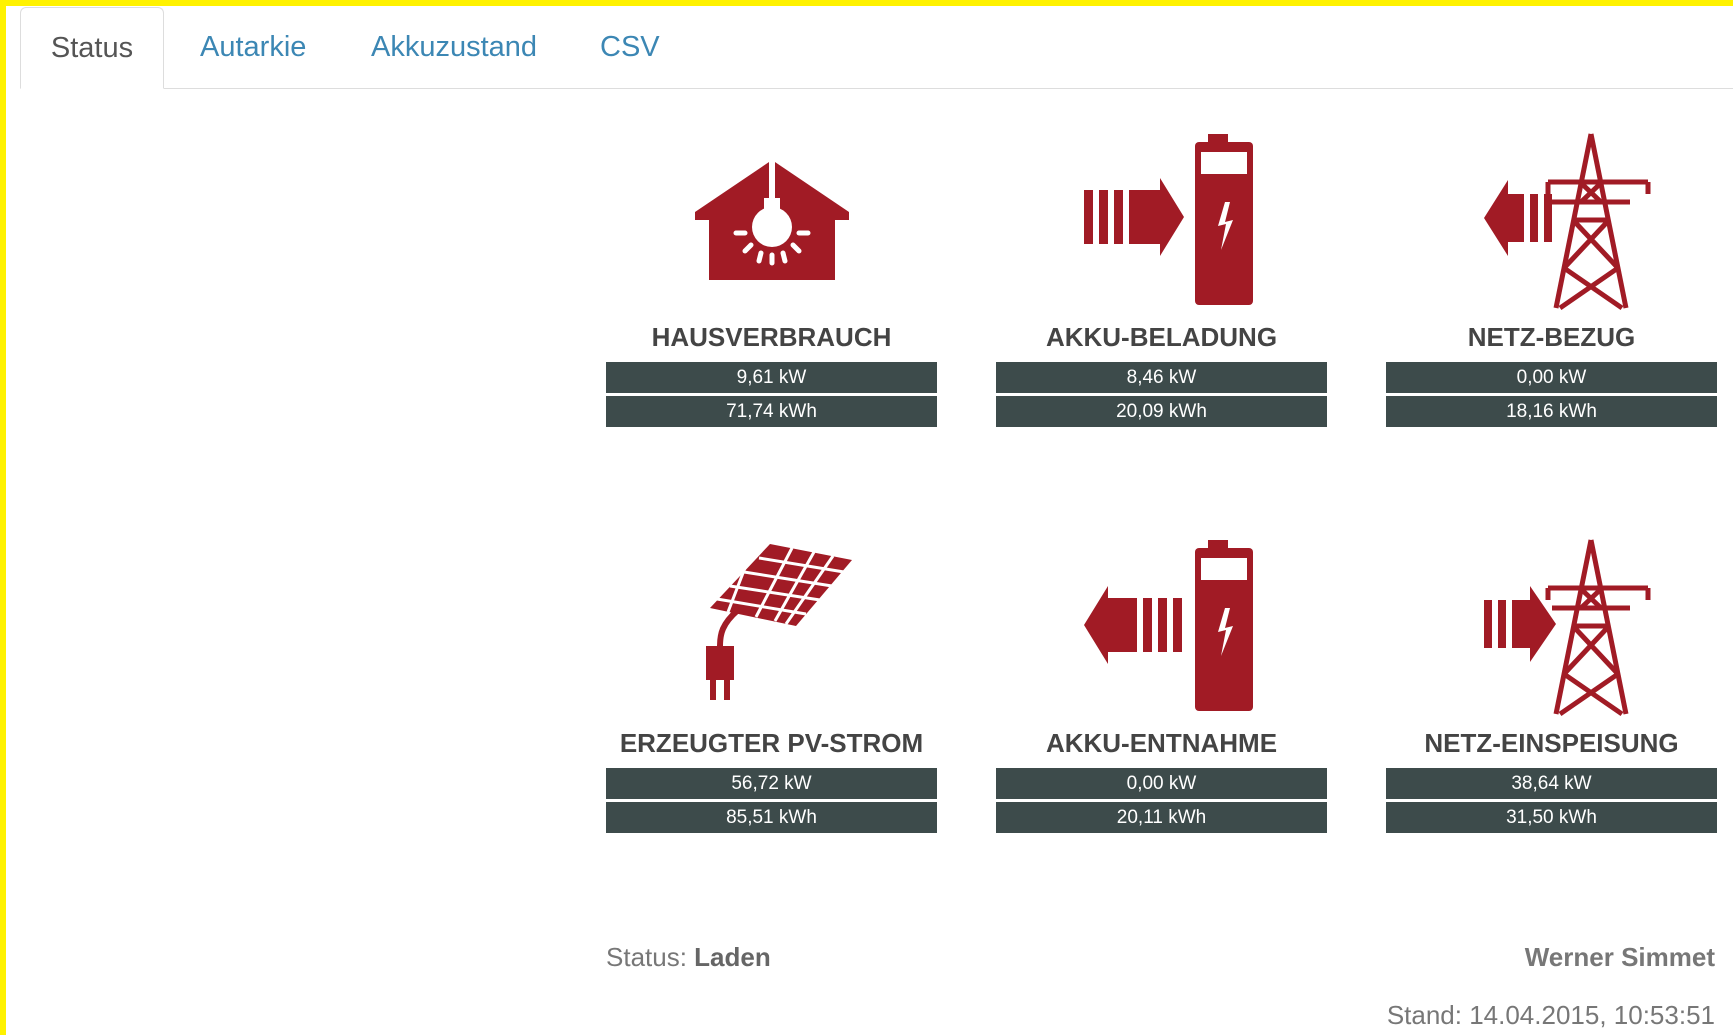 The image size is (1733, 1035). What do you see at coordinates (771, 743) in the screenshot?
I see `tile-title: ERZEUGTER PV-STROM` at bounding box center [771, 743].